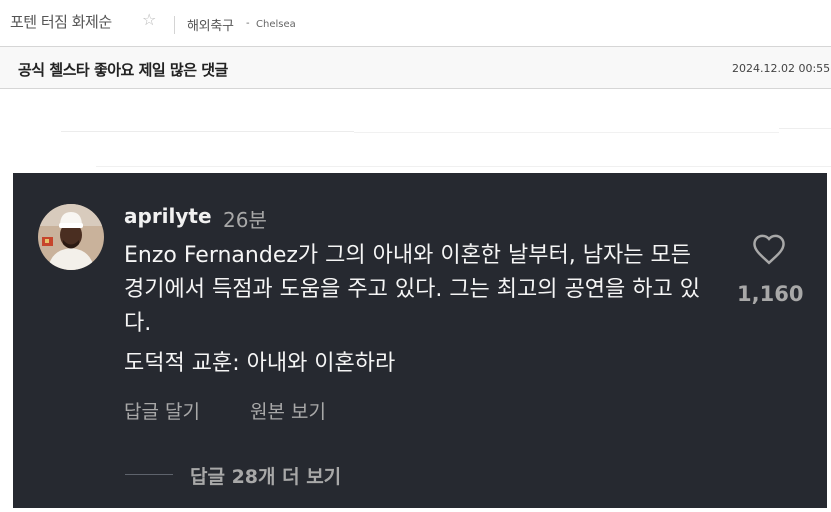 The width and height of the screenshot is (831, 512). What do you see at coordinates (288, 410) in the screenshot?
I see `view-original-button: 원본 보기` at bounding box center [288, 410].